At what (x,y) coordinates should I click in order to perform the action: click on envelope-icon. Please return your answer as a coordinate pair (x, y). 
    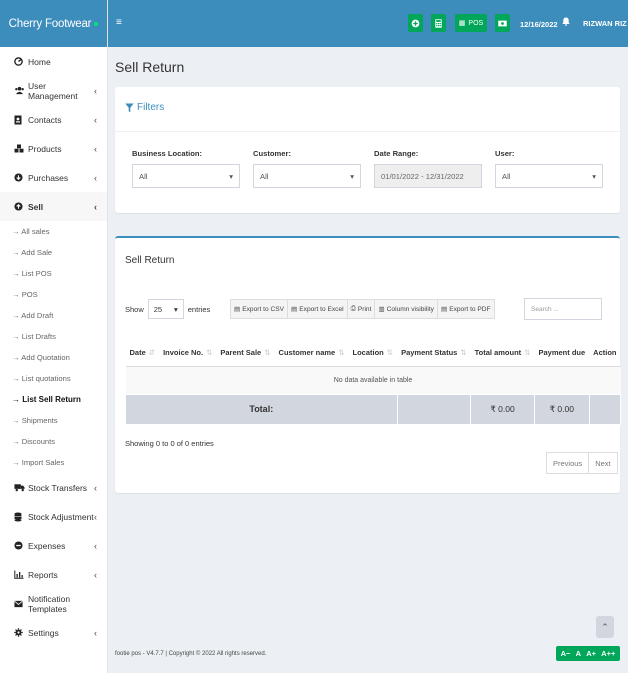
    Looking at the image, I should click on (21, 604).